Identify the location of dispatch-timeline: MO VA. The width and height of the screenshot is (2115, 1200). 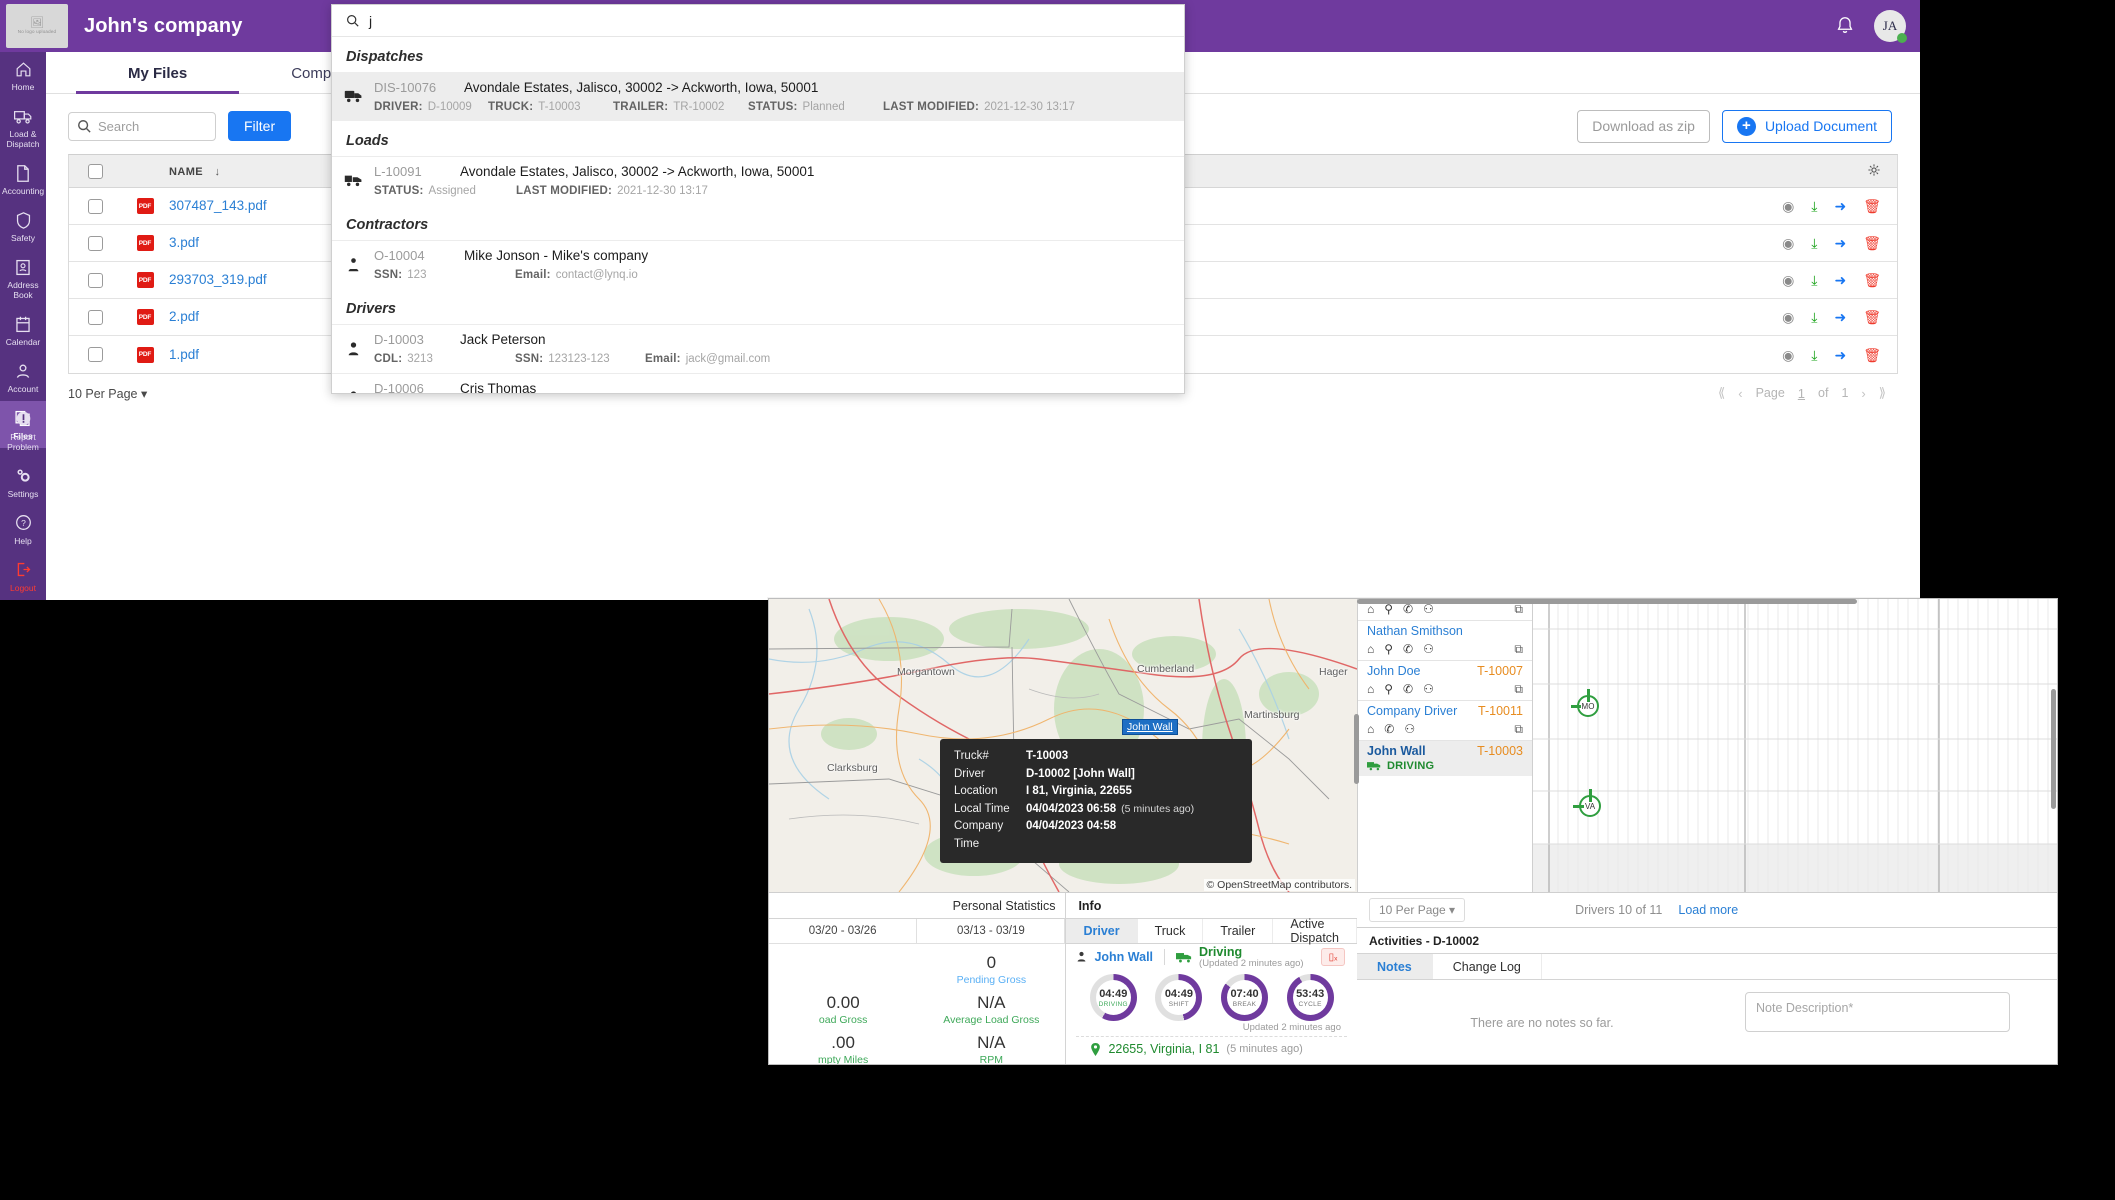
(1795, 745).